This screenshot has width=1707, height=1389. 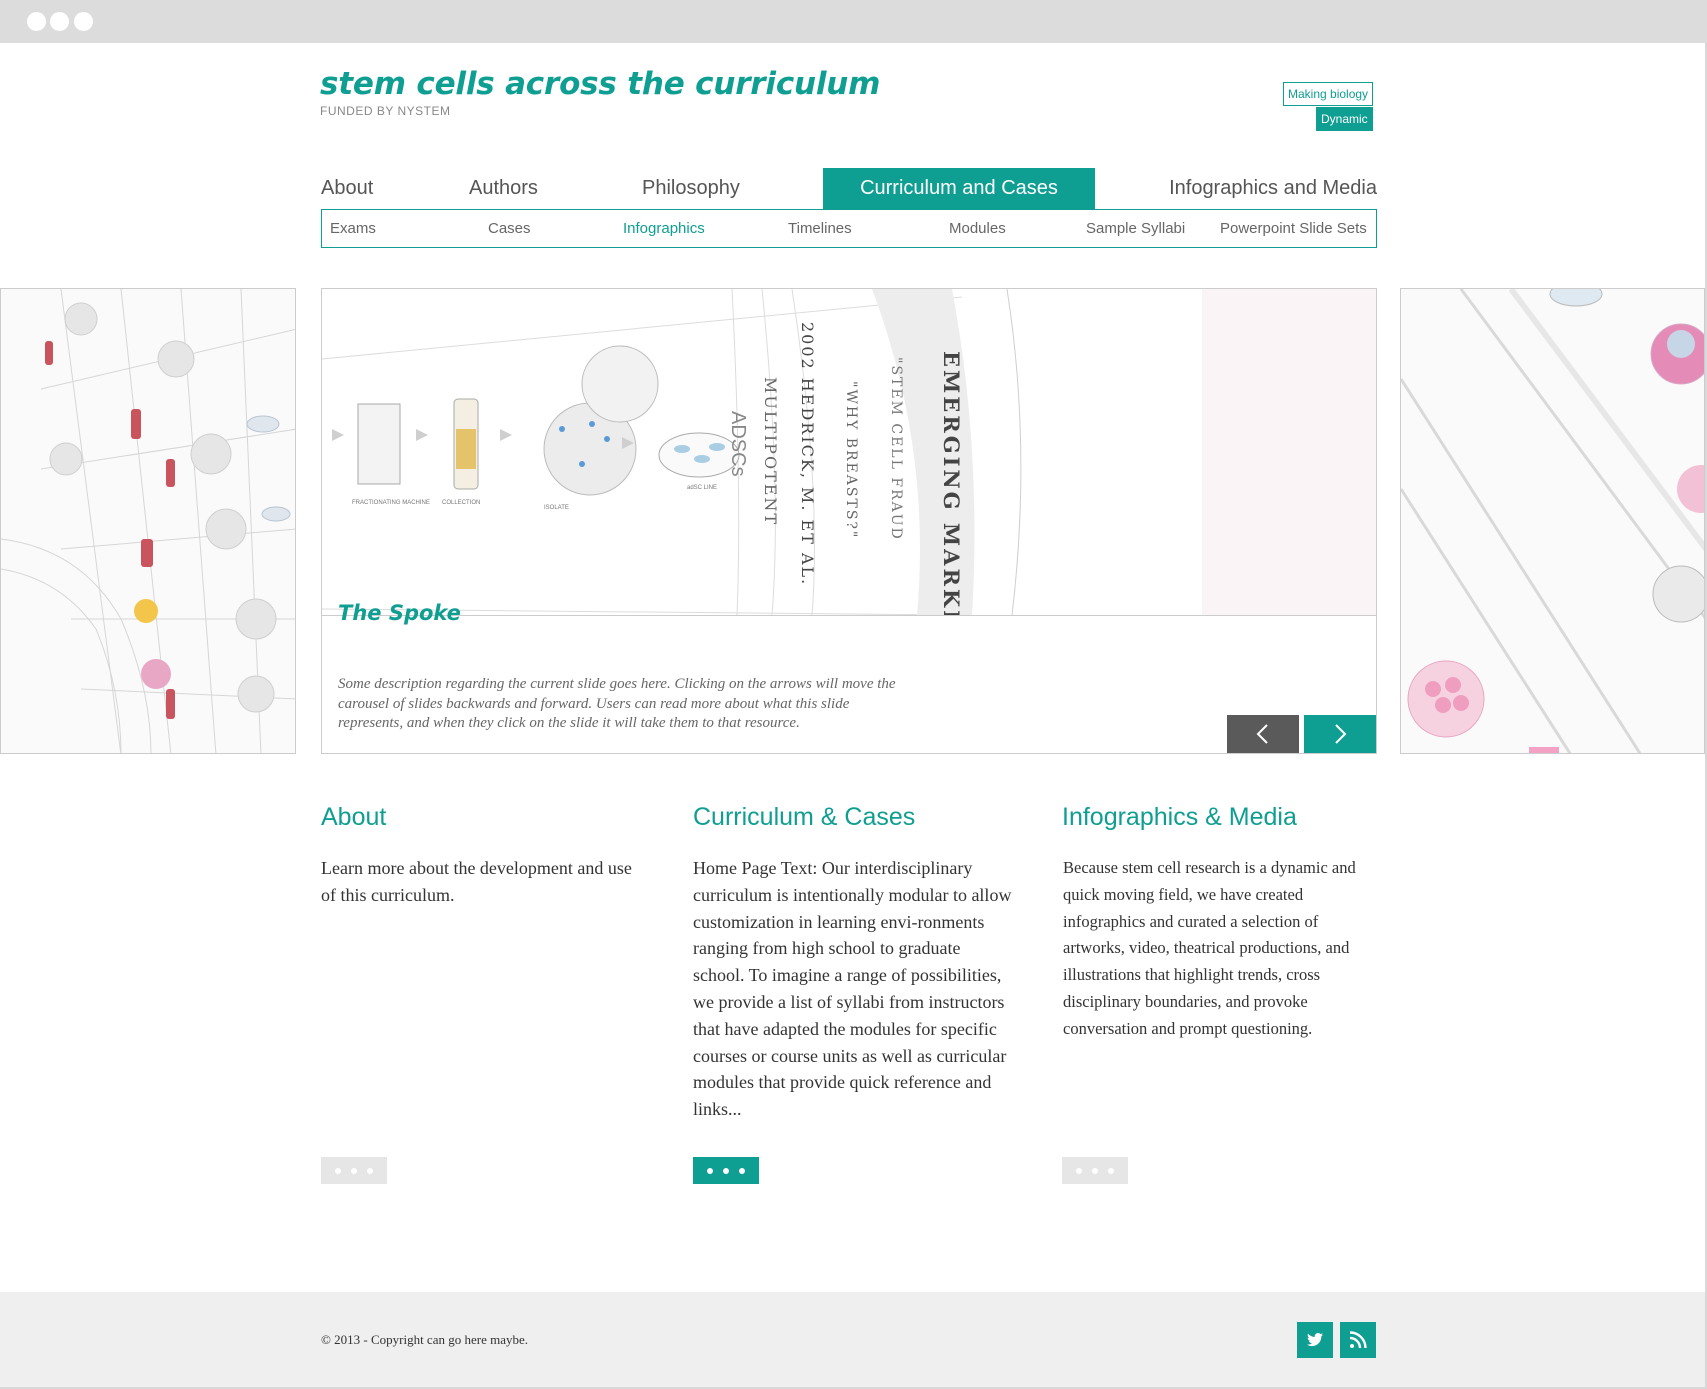 I want to click on carousel-preview-right, so click(x=1552, y=521).